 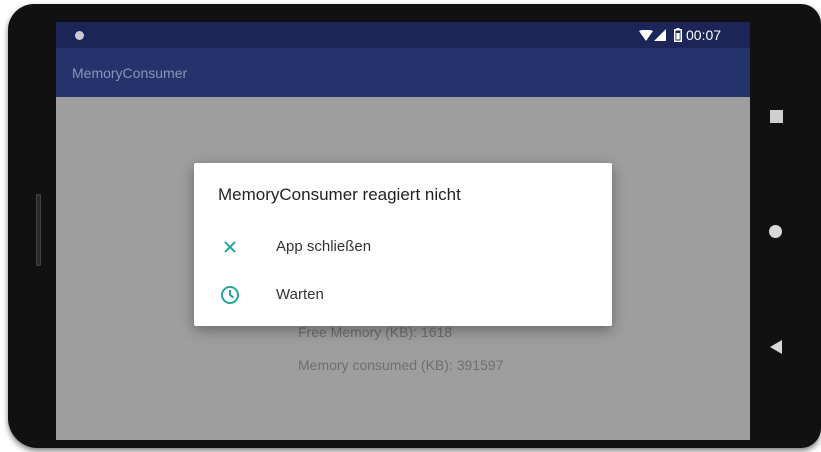 I want to click on close-app-option: App schließen, so click(x=403, y=247).